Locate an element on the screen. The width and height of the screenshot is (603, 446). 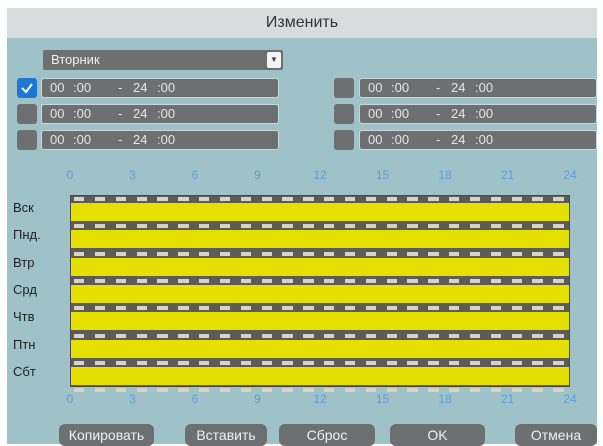
hour-label: 3 is located at coordinates (132, 399).